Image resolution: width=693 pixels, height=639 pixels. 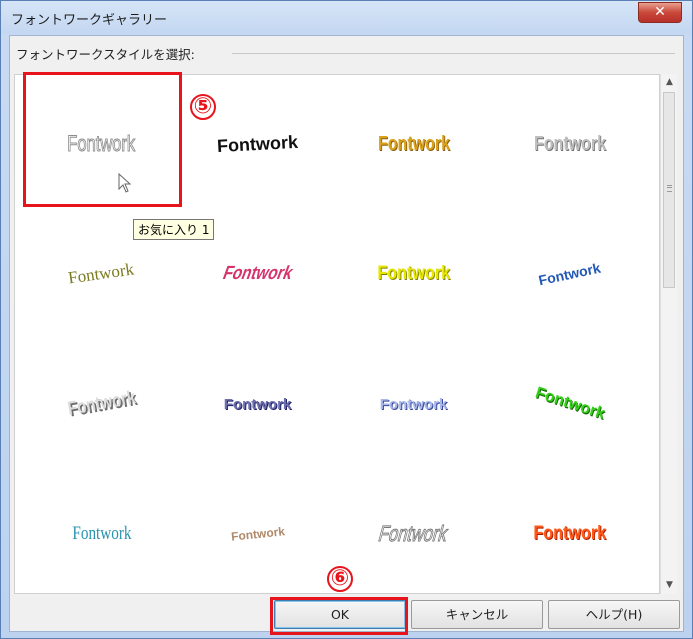 I want to click on scroll-down-arrow-icon: ▼, so click(x=669, y=585).